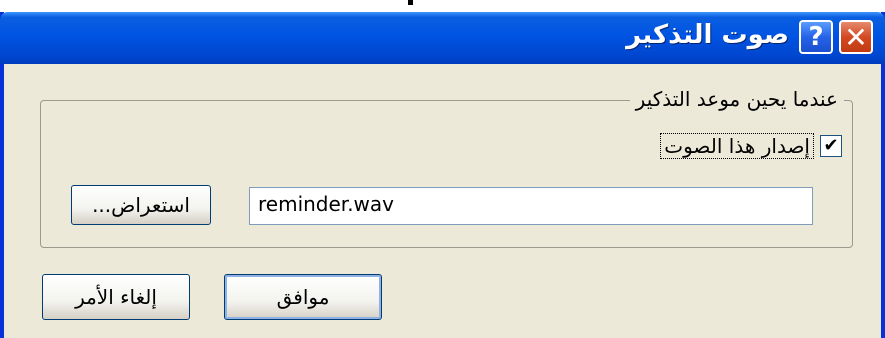  What do you see at coordinates (707, 35) in the screenshot?
I see `dialog-title: صوت التذكير` at bounding box center [707, 35].